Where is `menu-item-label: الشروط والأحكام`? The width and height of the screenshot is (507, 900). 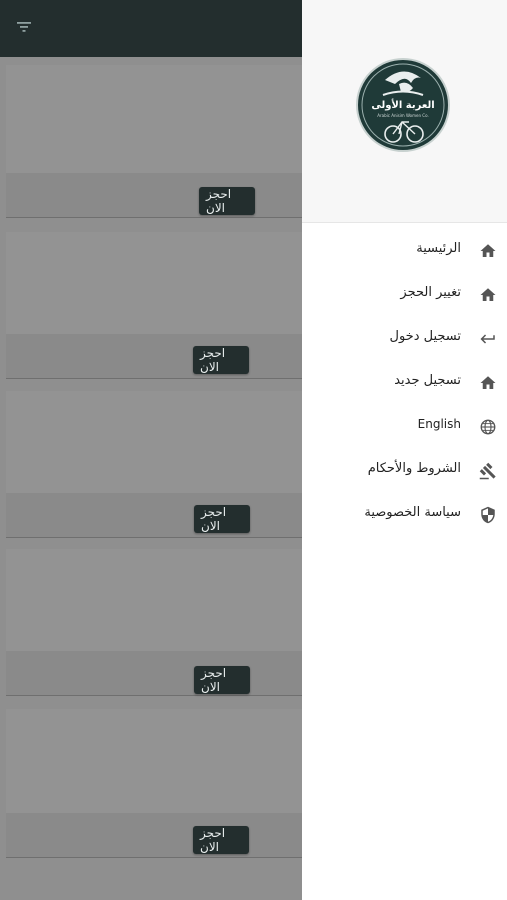
menu-item-label: الشروط والأحكام is located at coordinates (414, 468).